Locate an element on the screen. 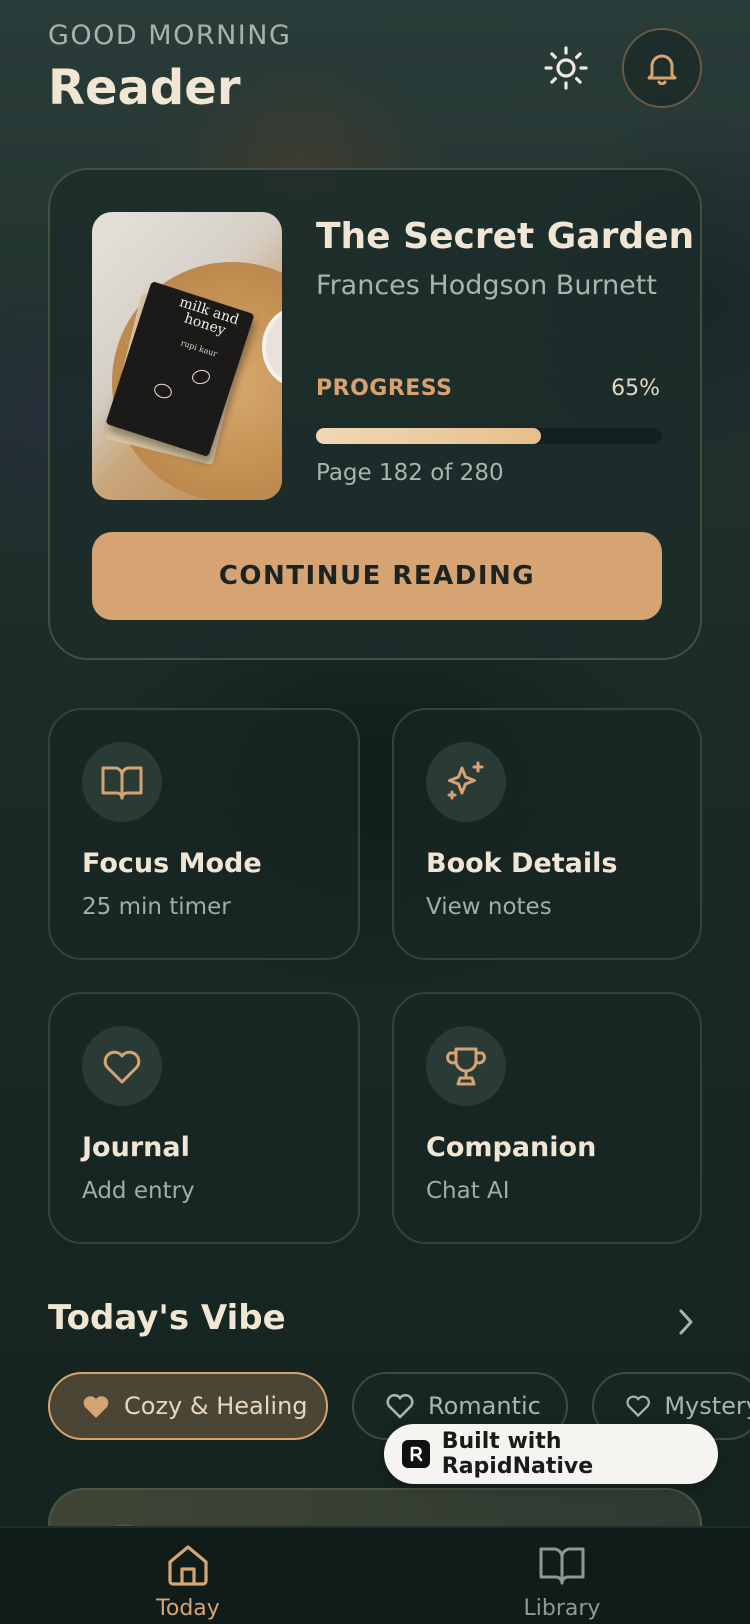  notifications-button is located at coordinates (662, 68).